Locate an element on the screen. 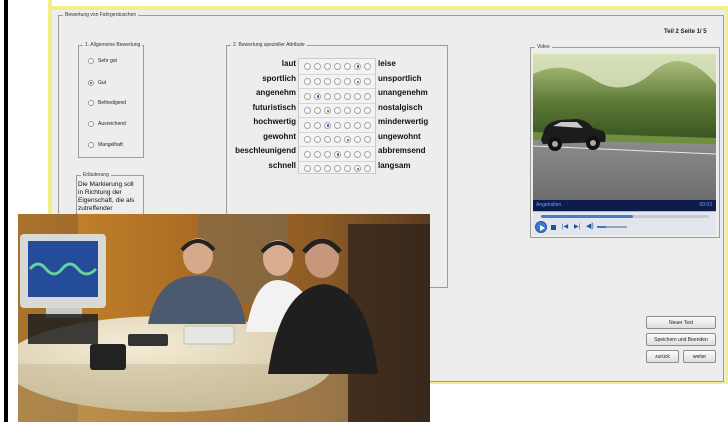 The image size is (728, 422). previous-icon: |◀ is located at coordinates (565, 227).